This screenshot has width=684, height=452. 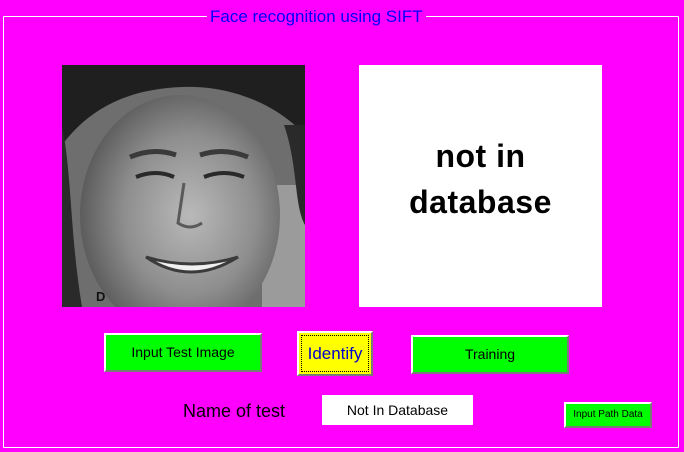 What do you see at coordinates (480, 179) in the screenshot?
I see `result-text: not in database` at bounding box center [480, 179].